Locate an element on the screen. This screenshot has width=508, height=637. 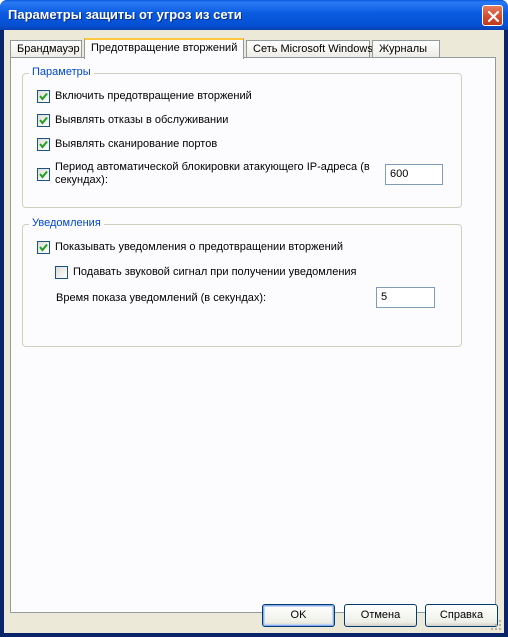
params-group-title: Параметры is located at coordinates (61, 72).